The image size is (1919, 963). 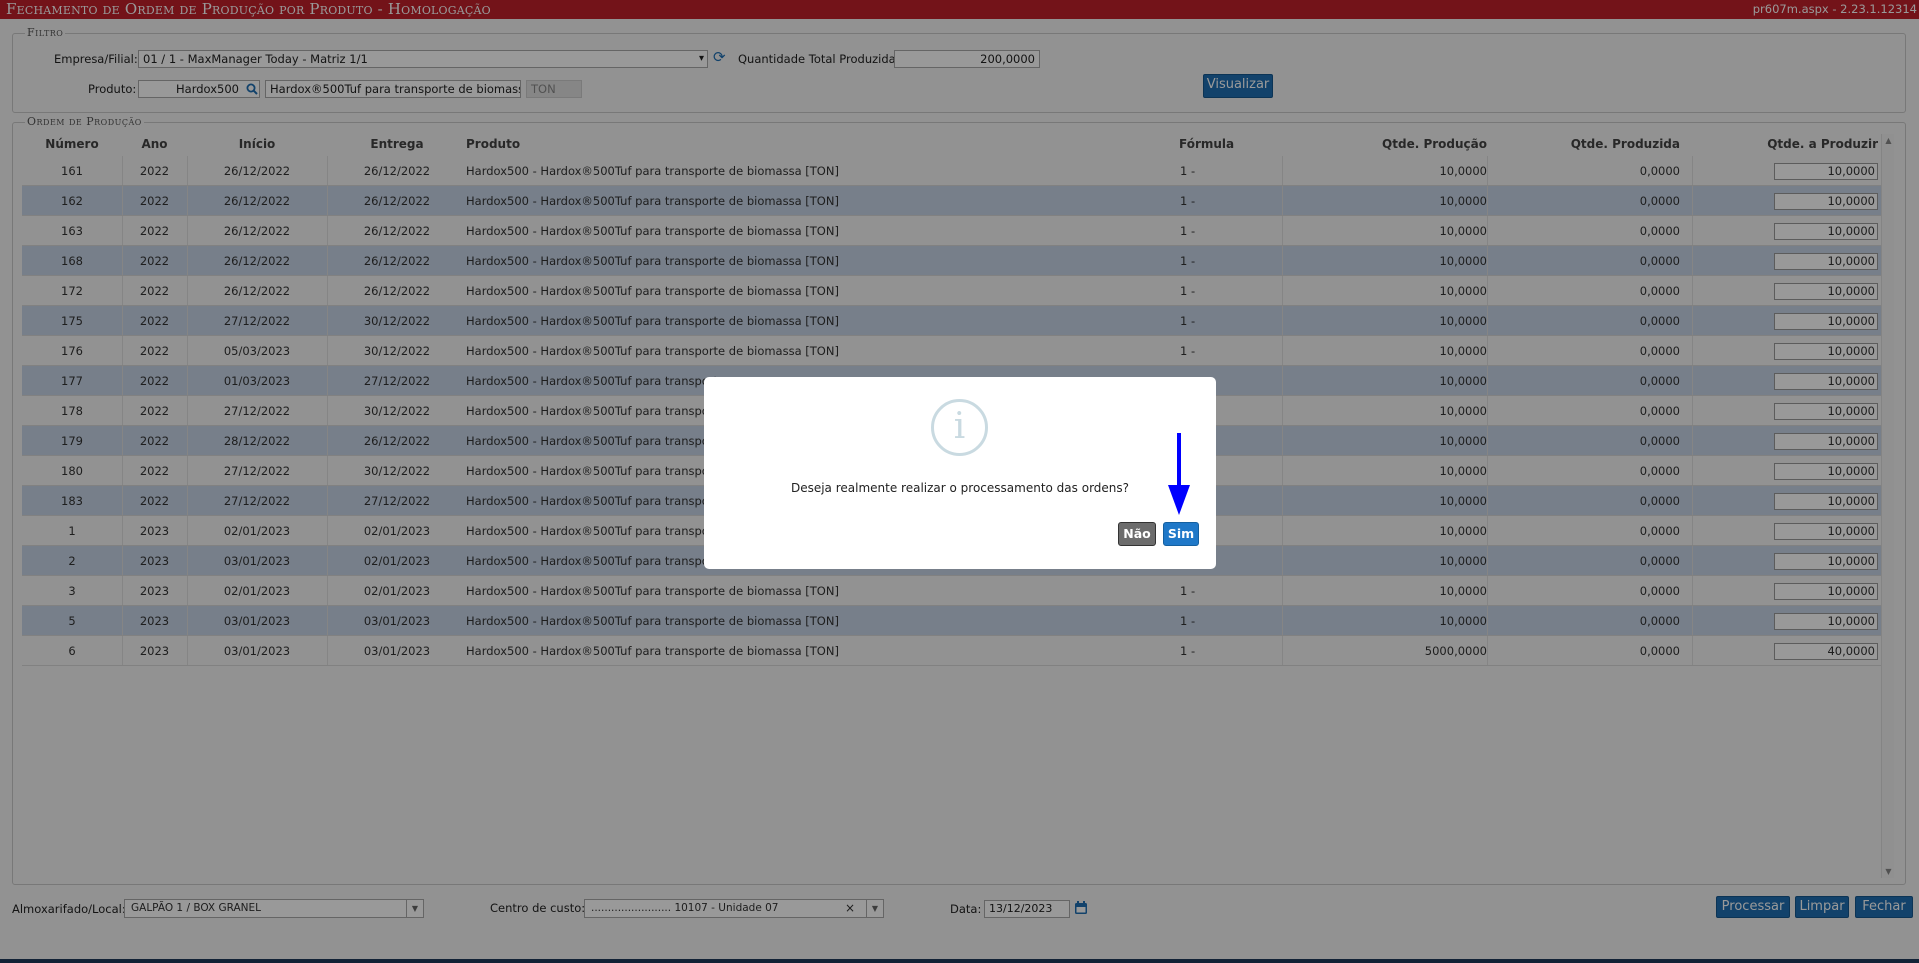 What do you see at coordinates (1181, 534) in the screenshot?
I see `sim-button: Sim` at bounding box center [1181, 534].